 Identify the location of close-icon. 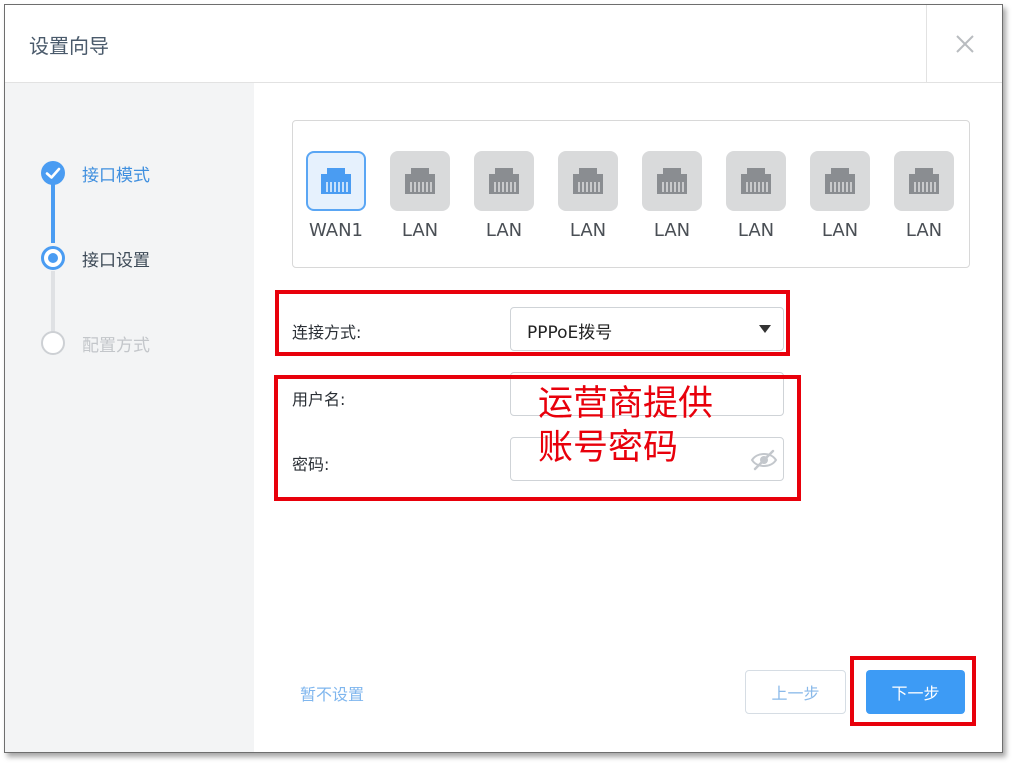
(964, 43).